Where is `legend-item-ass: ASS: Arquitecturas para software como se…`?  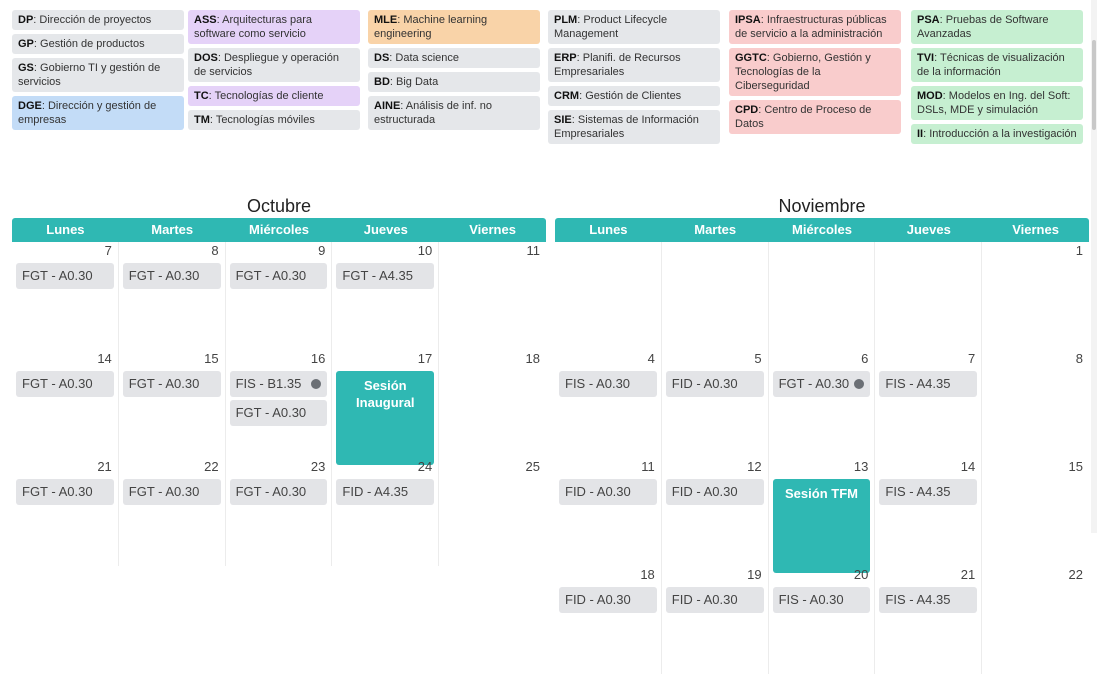
legend-item-ass: ASS: Arquitecturas para software como se… is located at coordinates (274, 27).